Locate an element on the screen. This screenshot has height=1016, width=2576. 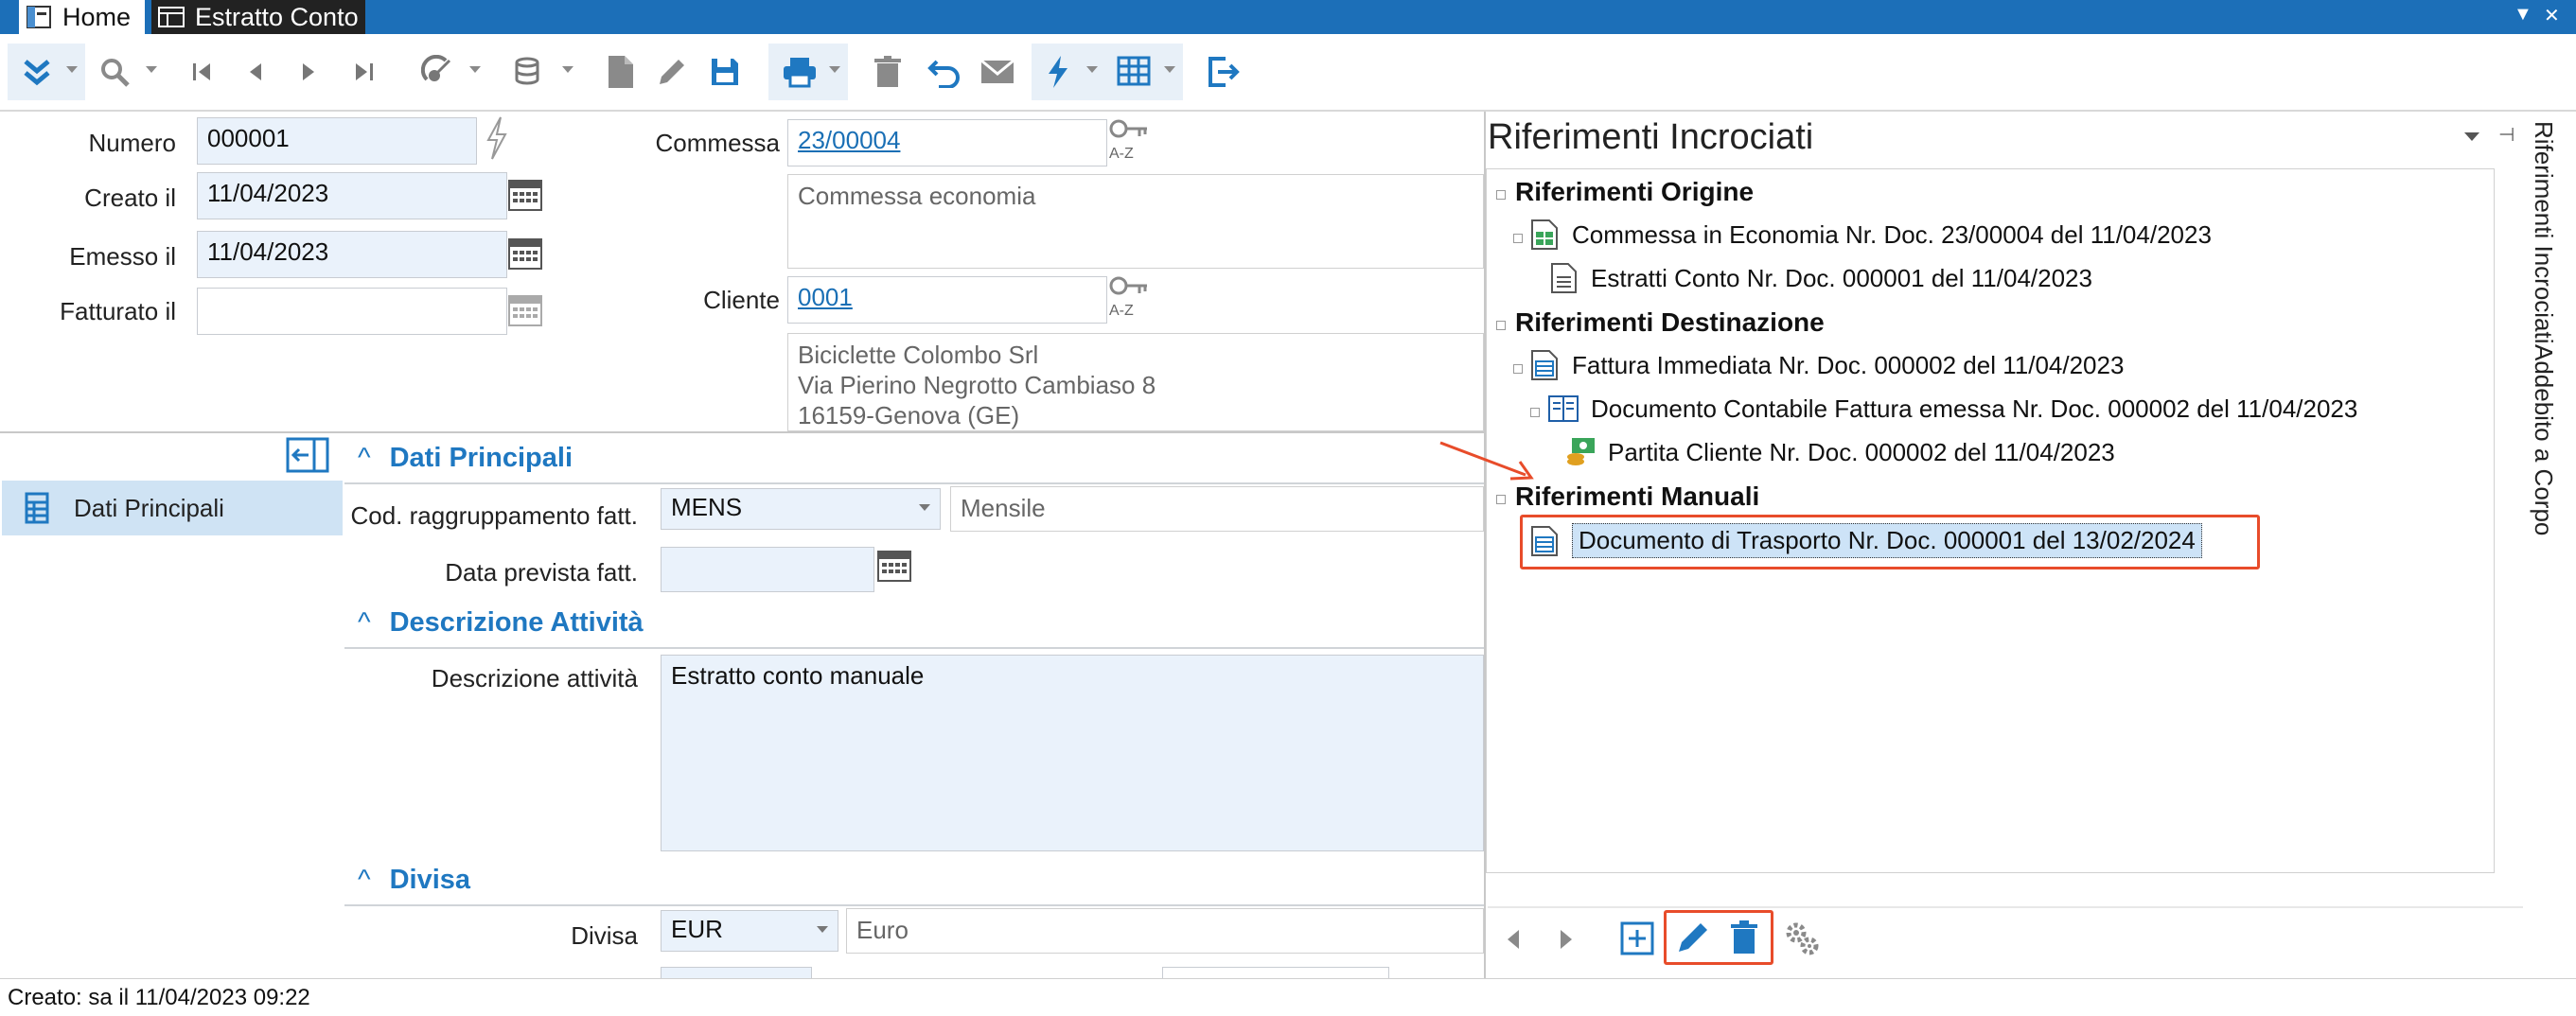
sidebar-item-dati-principali: Dati Principali is located at coordinates (172, 508).